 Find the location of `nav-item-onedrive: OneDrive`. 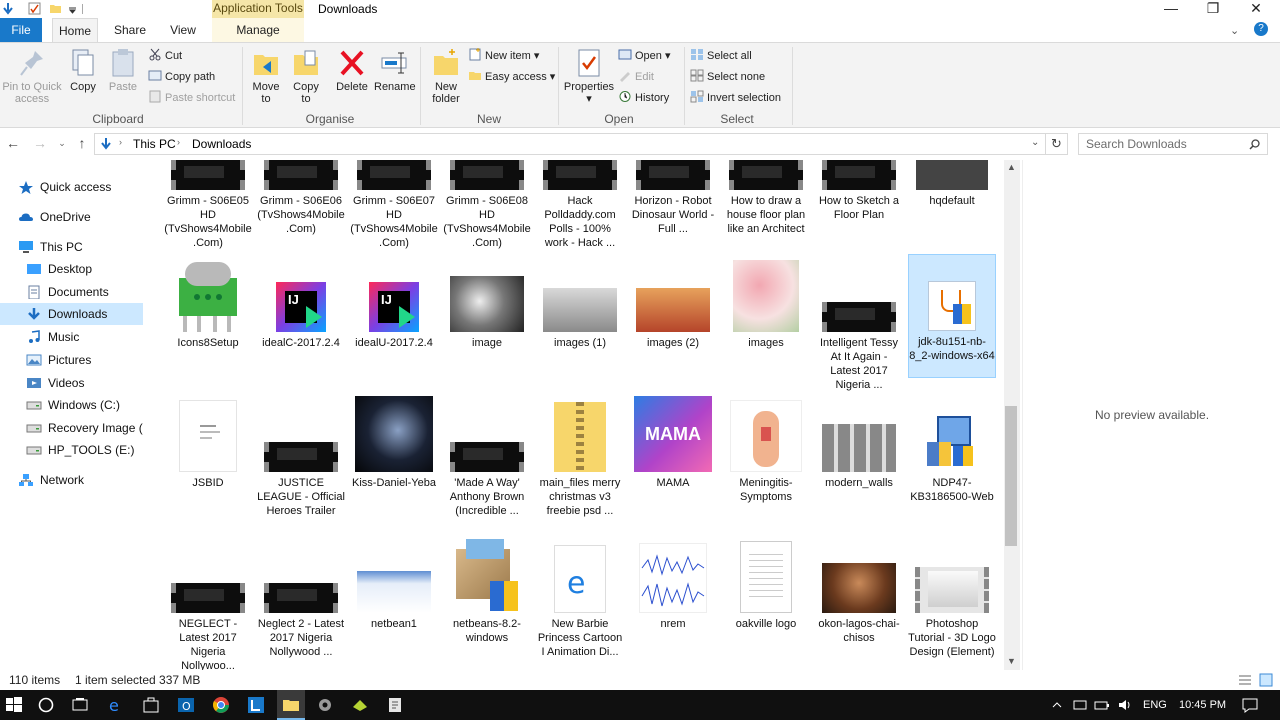

nav-item-onedrive: OneDrive is located at coordinates (71, 217).